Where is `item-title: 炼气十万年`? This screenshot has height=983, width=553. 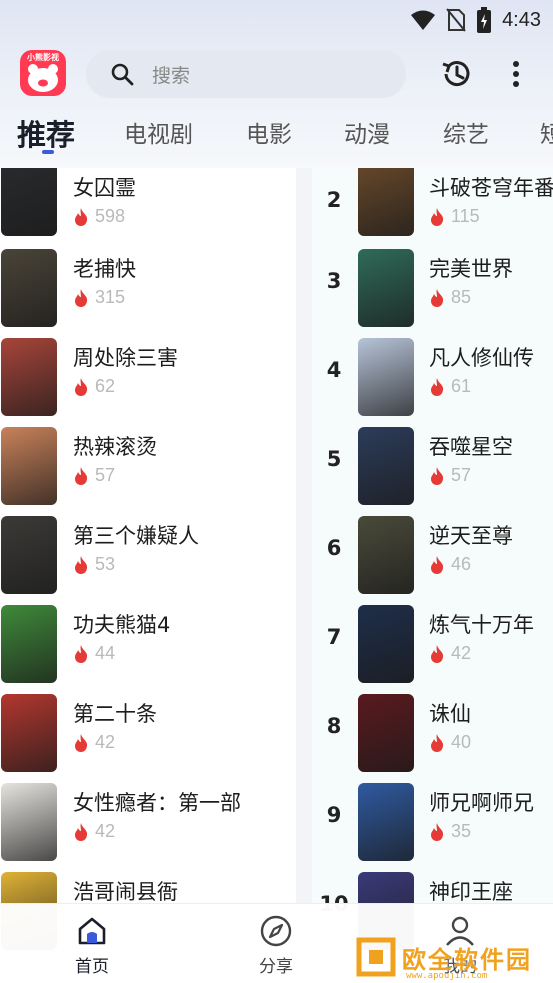 item-title: 炼气十万年 is located at coordinates (481, 625).